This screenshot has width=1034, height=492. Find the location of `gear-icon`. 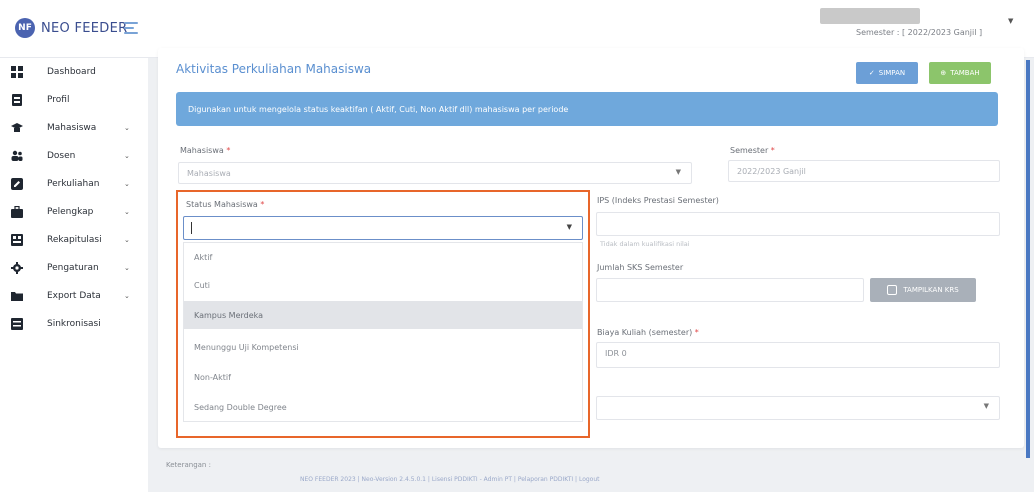

gear-icon is located at coordinates (16, 268).